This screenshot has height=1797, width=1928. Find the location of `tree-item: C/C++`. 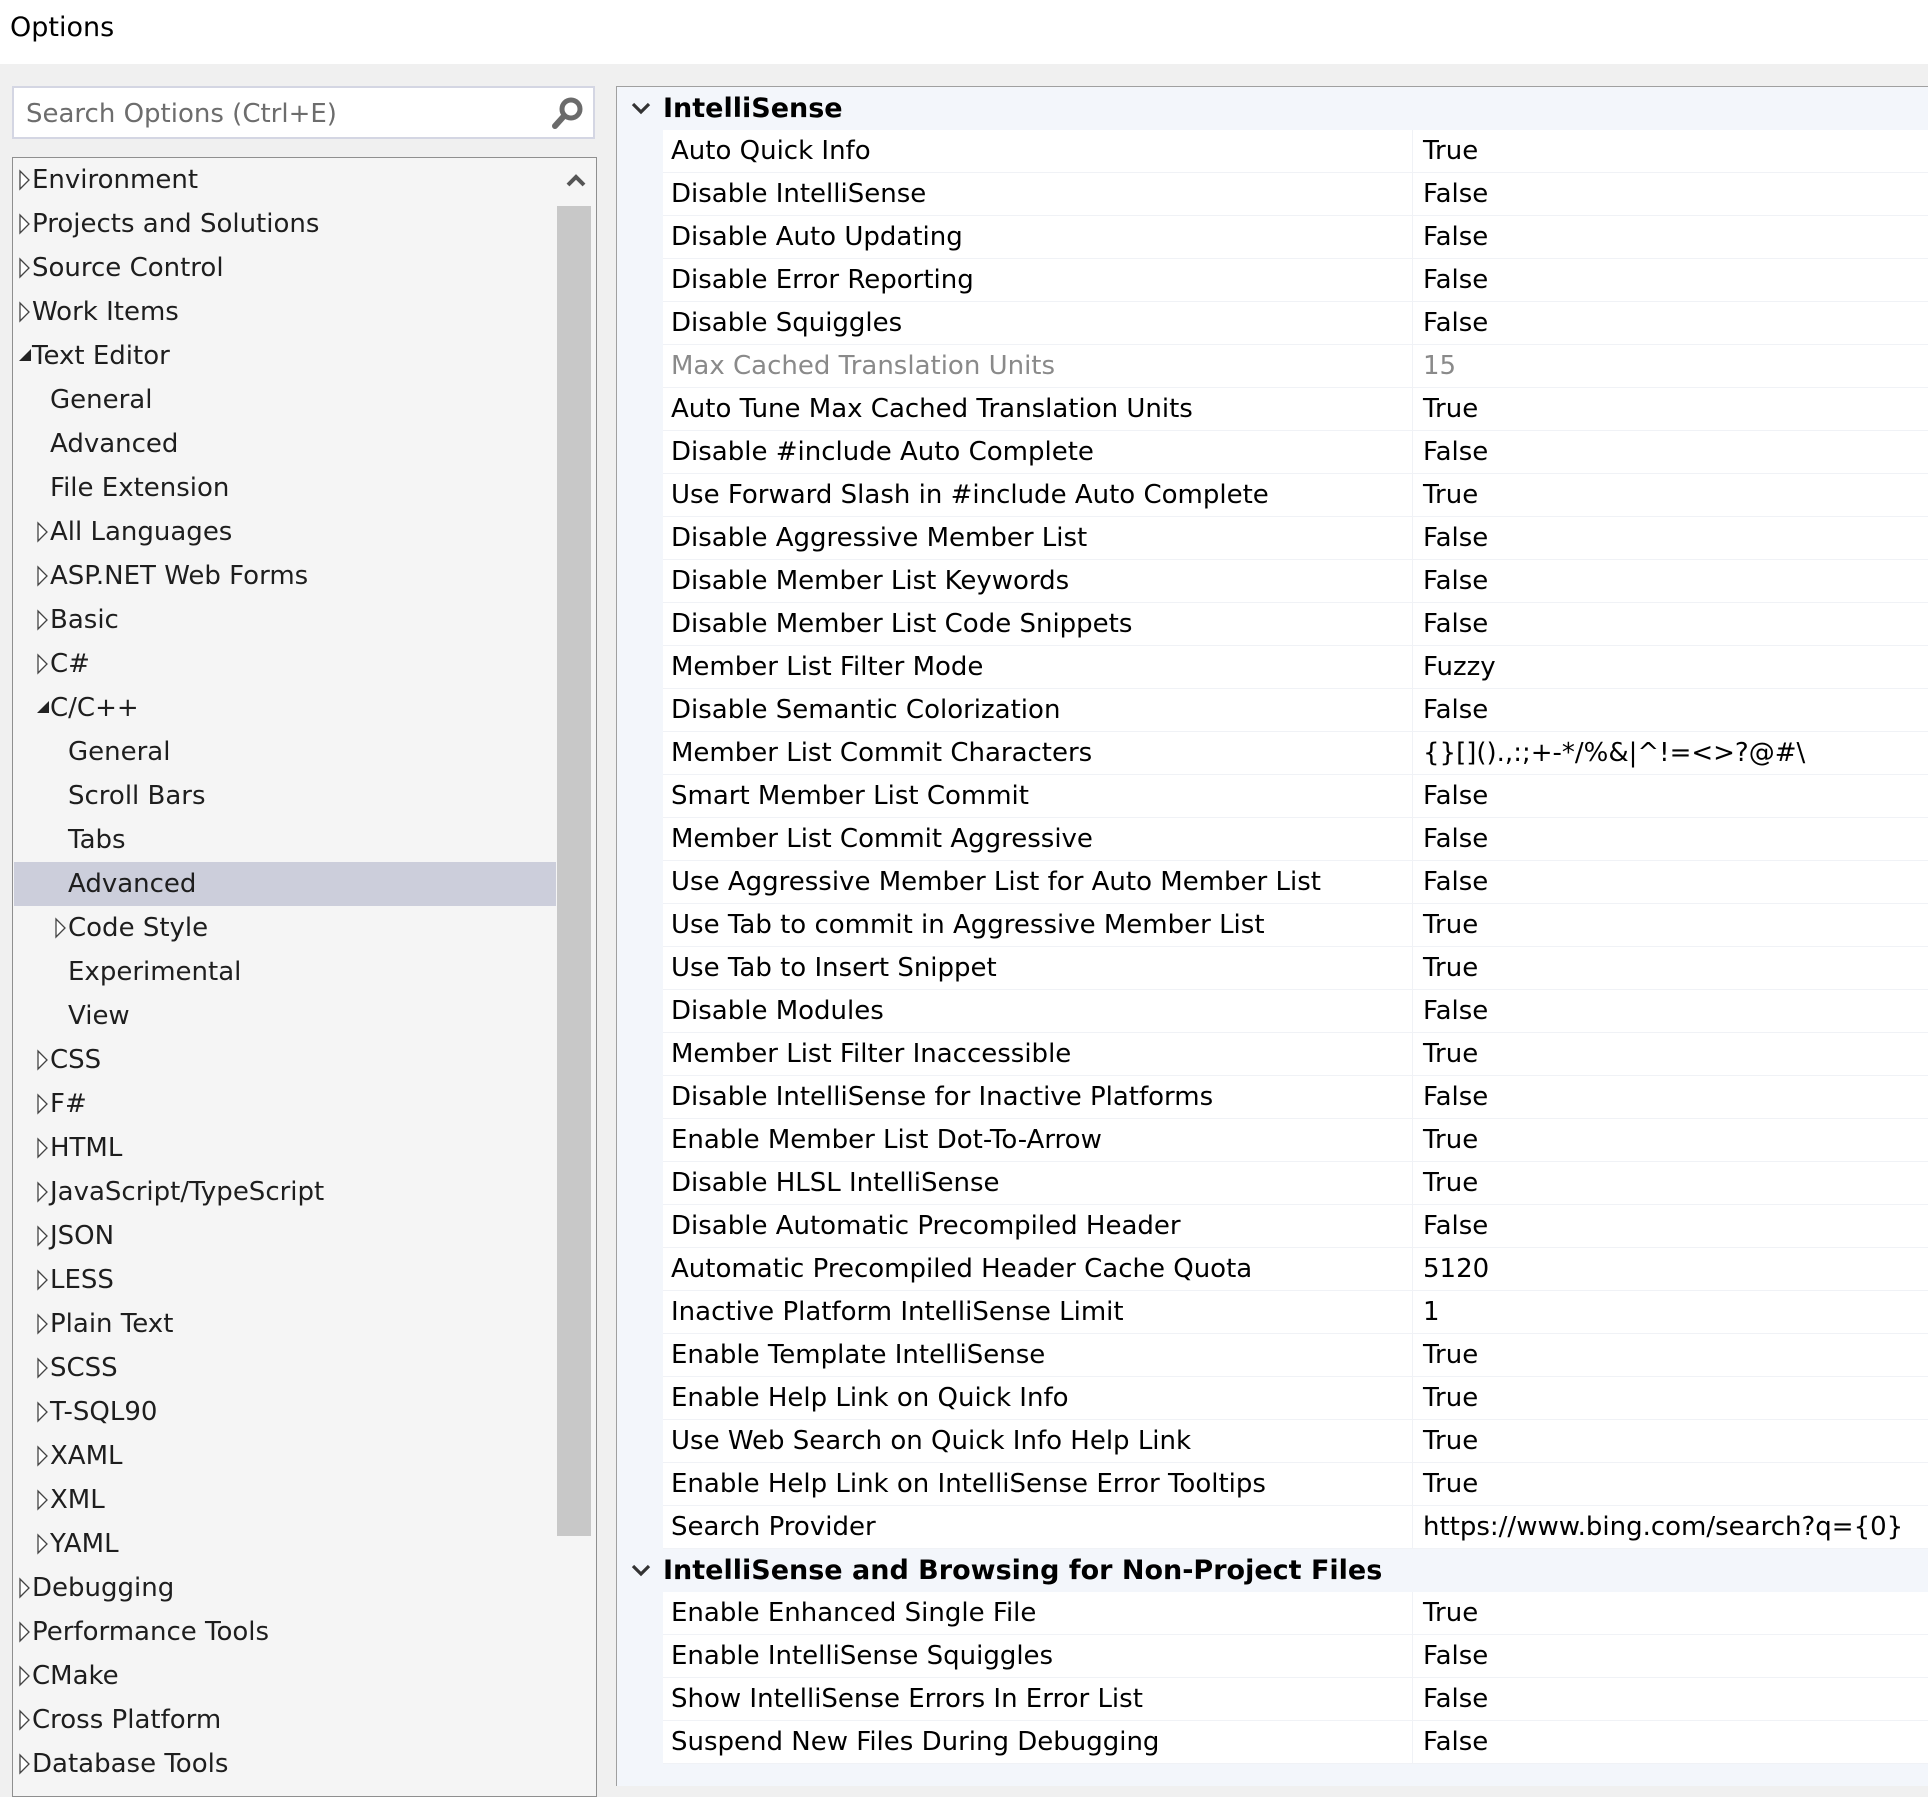

tree-item: C/C++ is located at coordinates (285, 708).